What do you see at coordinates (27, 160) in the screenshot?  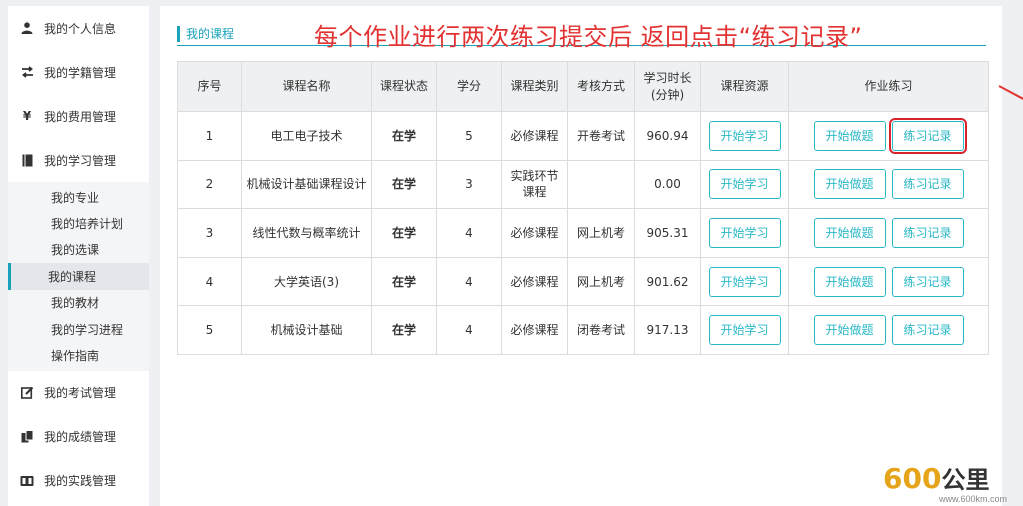 I see `book-icon` at bounding box center [27, 160].